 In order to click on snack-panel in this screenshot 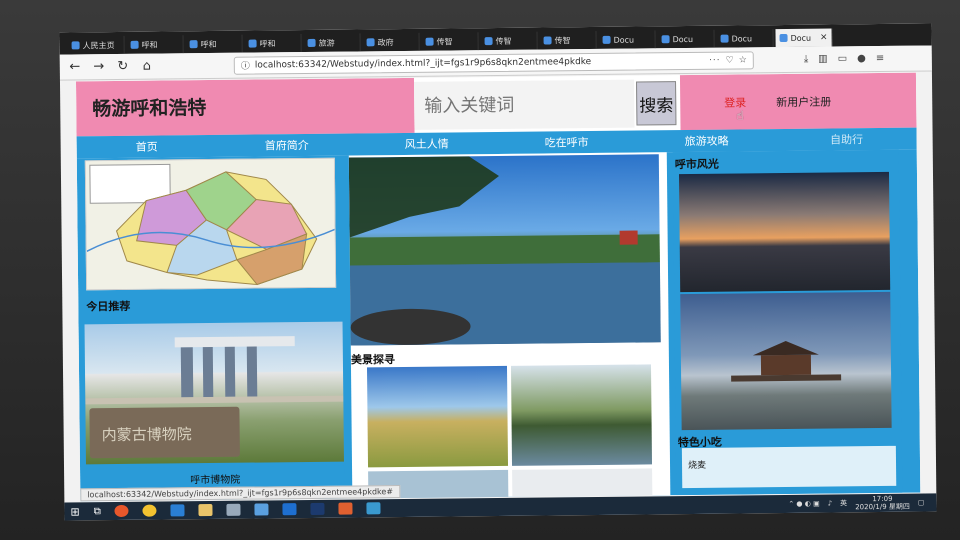, I will do `click(789, 467)`.